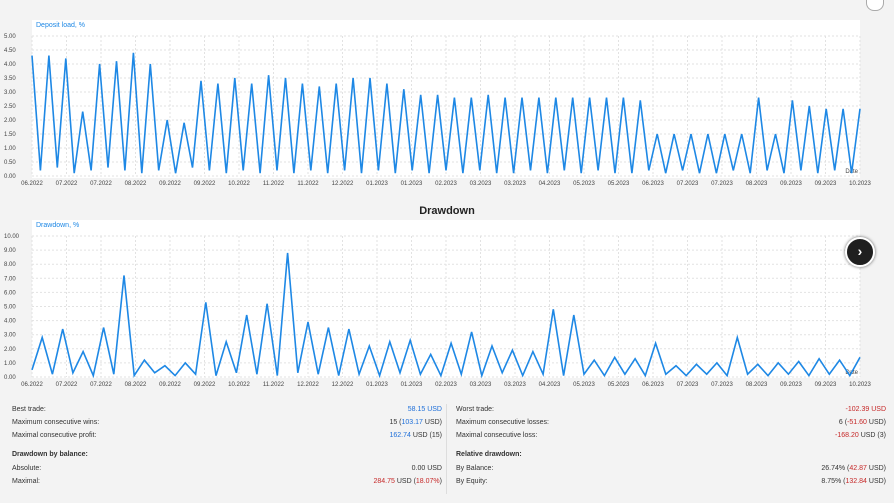 The width and height of the screenshot is (894, 503). What do you see at coordinates (274, 385) in the screenshot?
I see `drawdown-xtick: 11.2022` at bounding box center [274, 385].